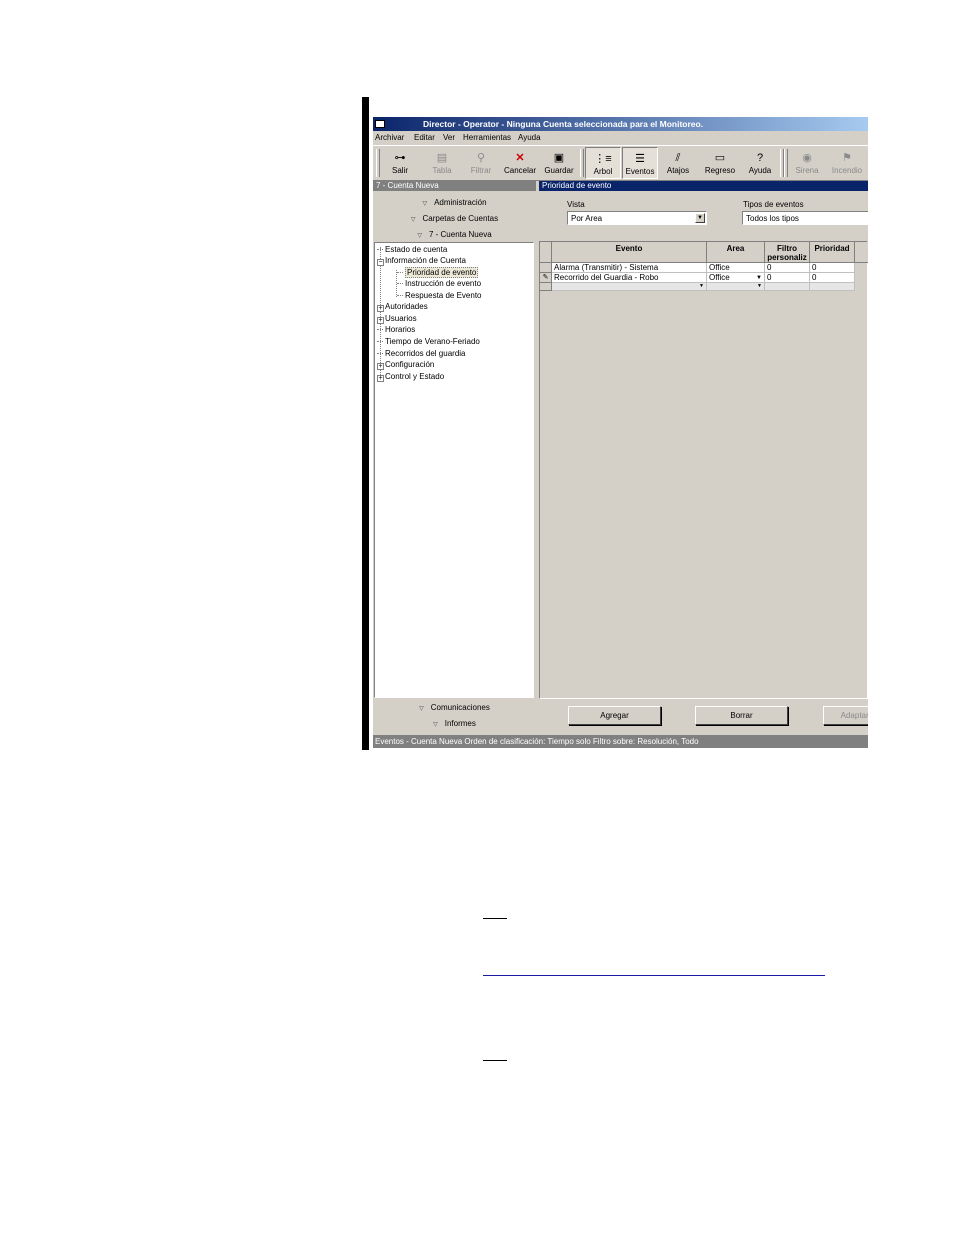 The height and width of the screenshot is (1235, 954). I want to click on exit-button: ⊶ Salir, so click(400, 163).